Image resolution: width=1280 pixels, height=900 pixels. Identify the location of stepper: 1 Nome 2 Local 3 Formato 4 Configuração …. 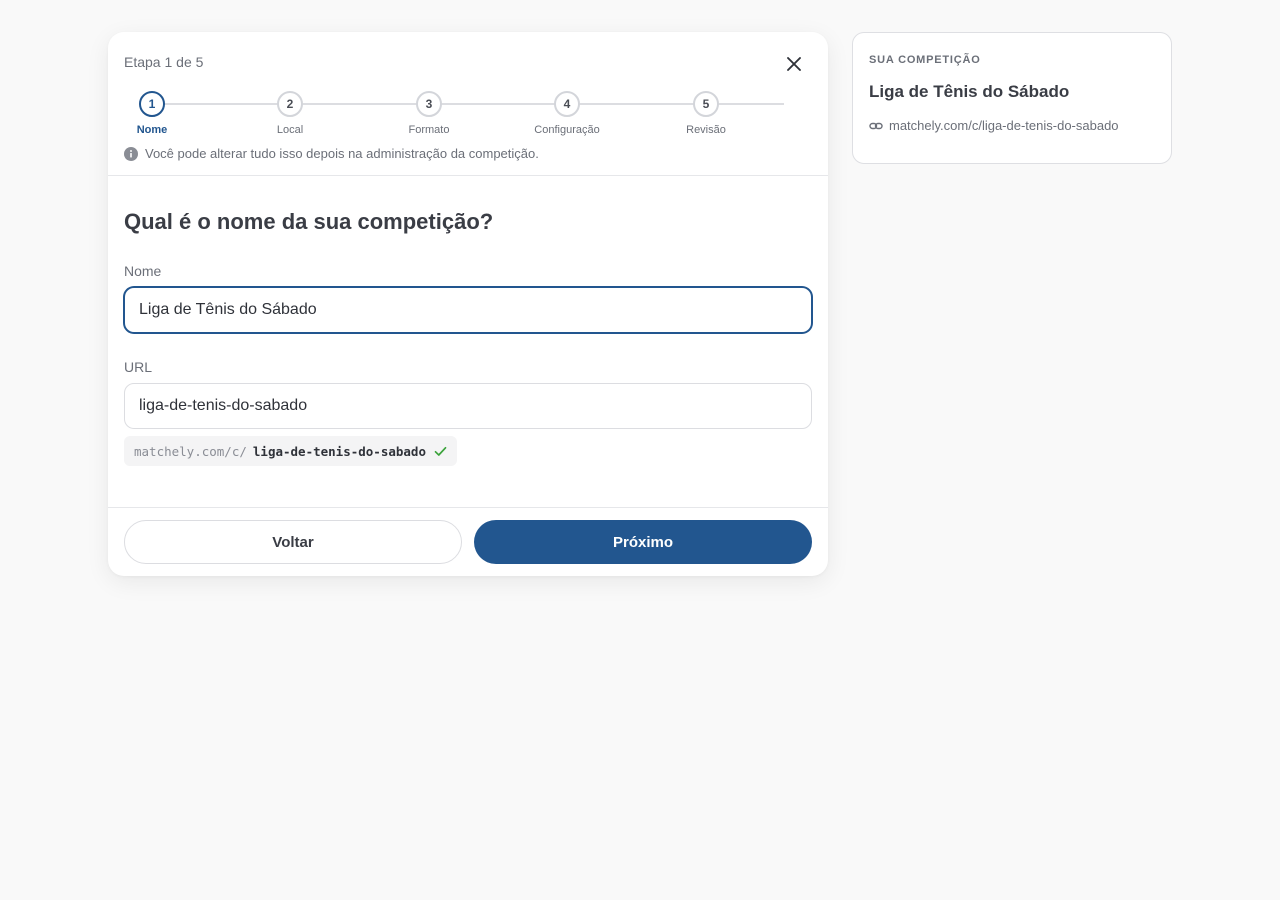
(460, 113).